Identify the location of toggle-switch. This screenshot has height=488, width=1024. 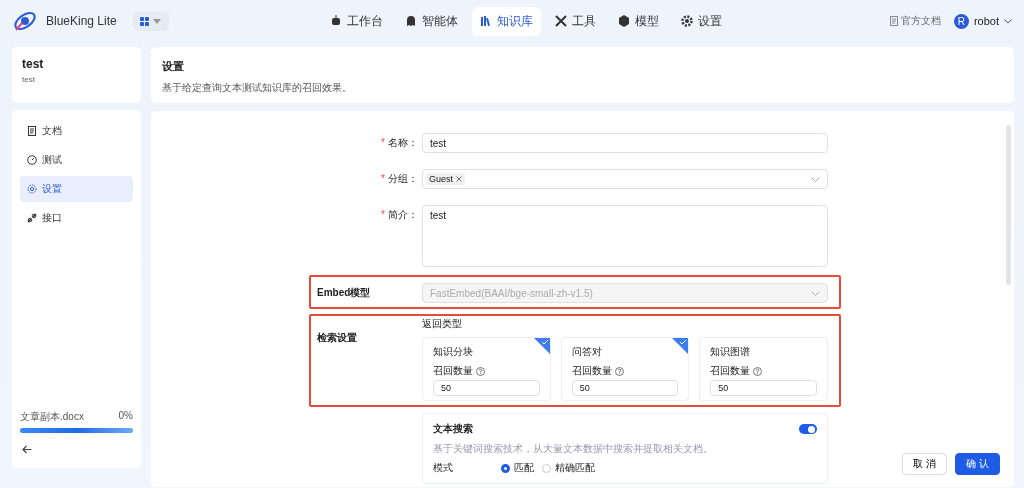
(808, 429).